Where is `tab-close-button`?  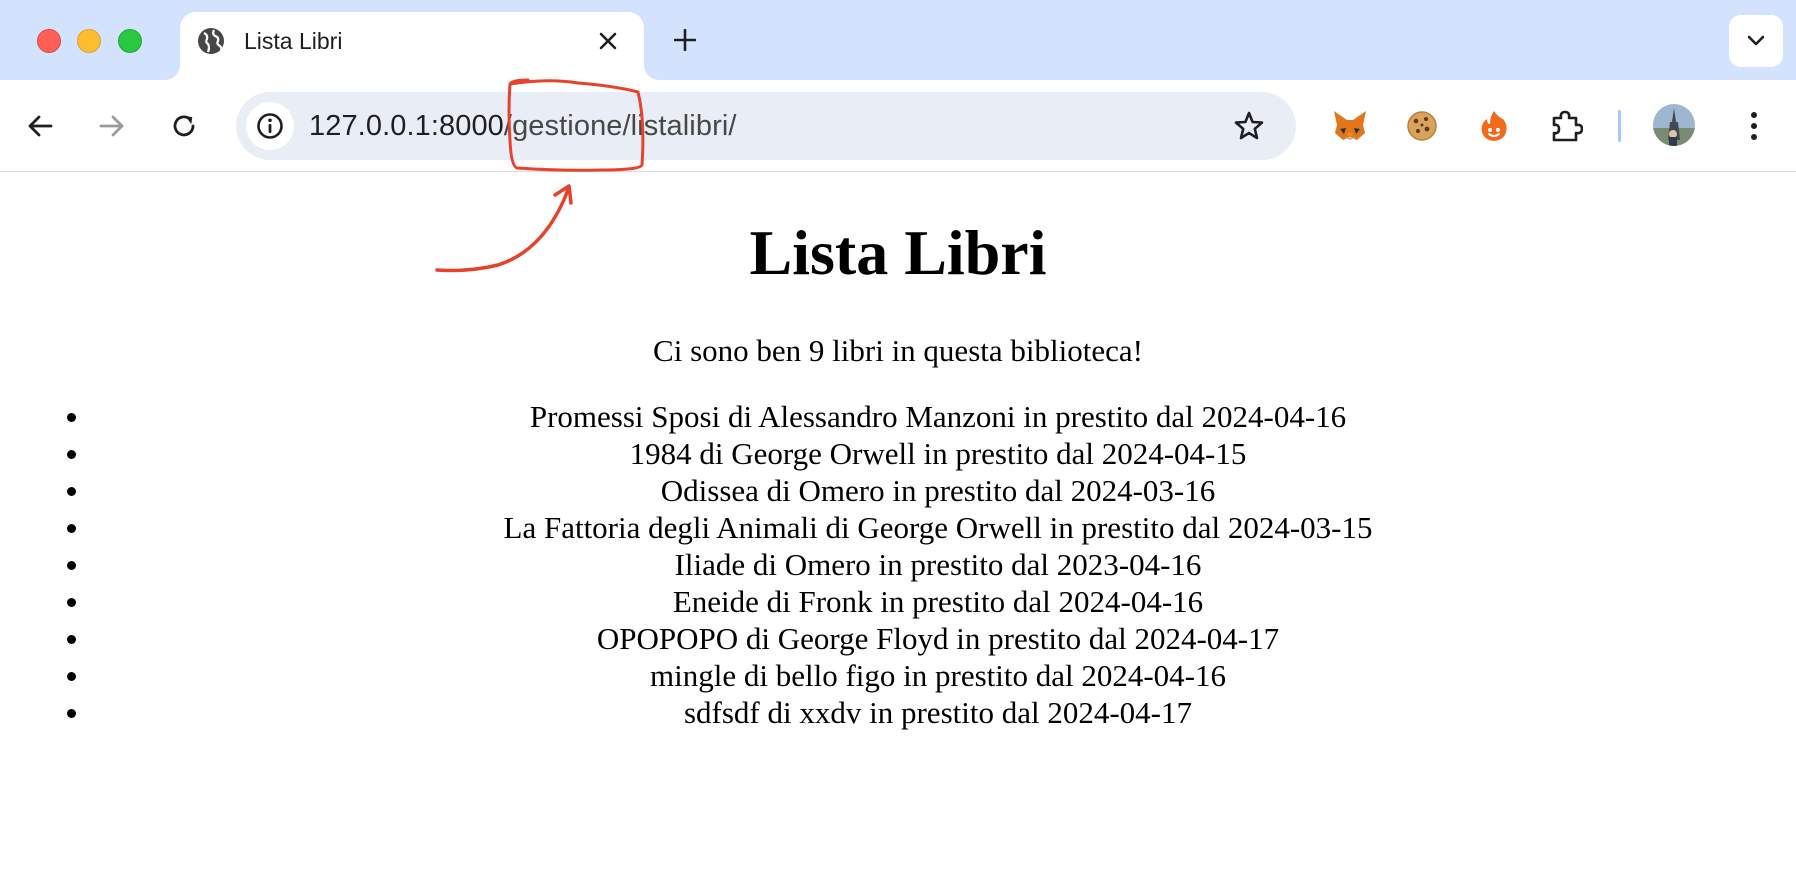 tab-close-button is located at coordinates (608, 41).